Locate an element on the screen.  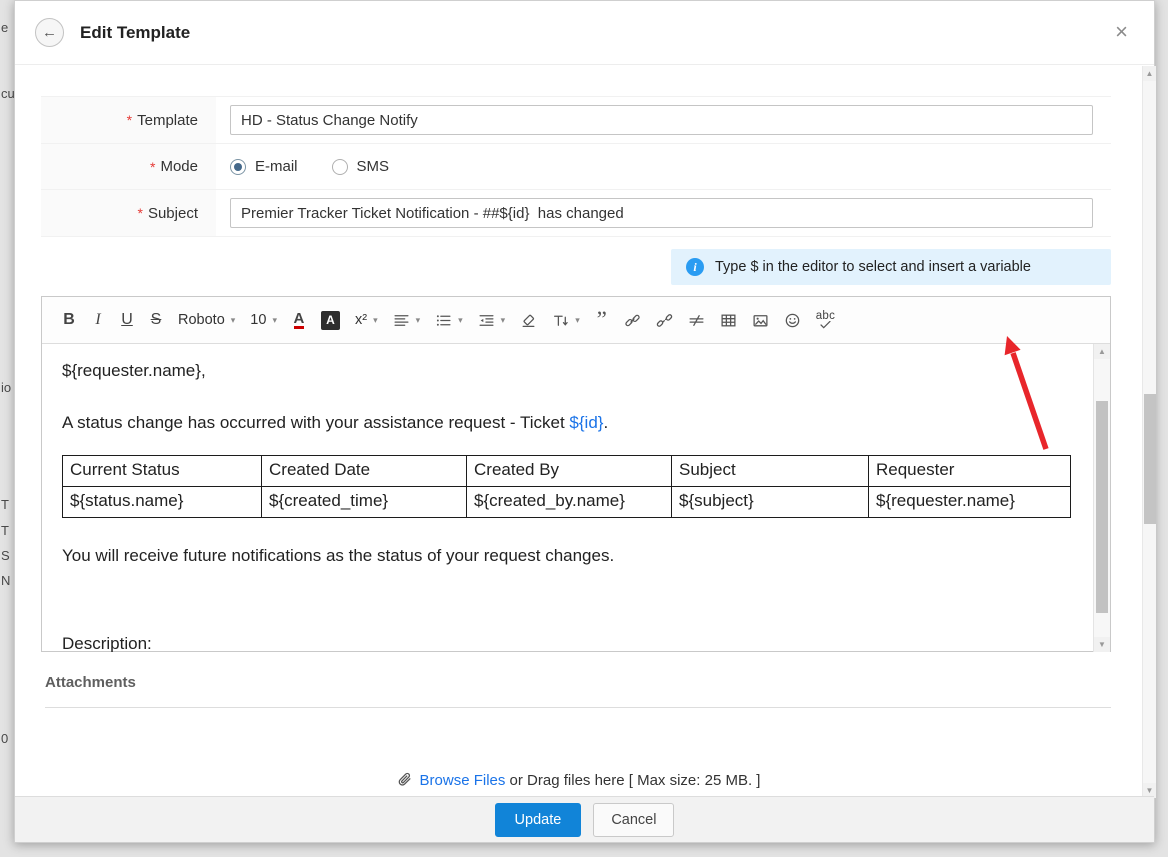
horizontal-rule-icon is located at coordinates (696, 320).